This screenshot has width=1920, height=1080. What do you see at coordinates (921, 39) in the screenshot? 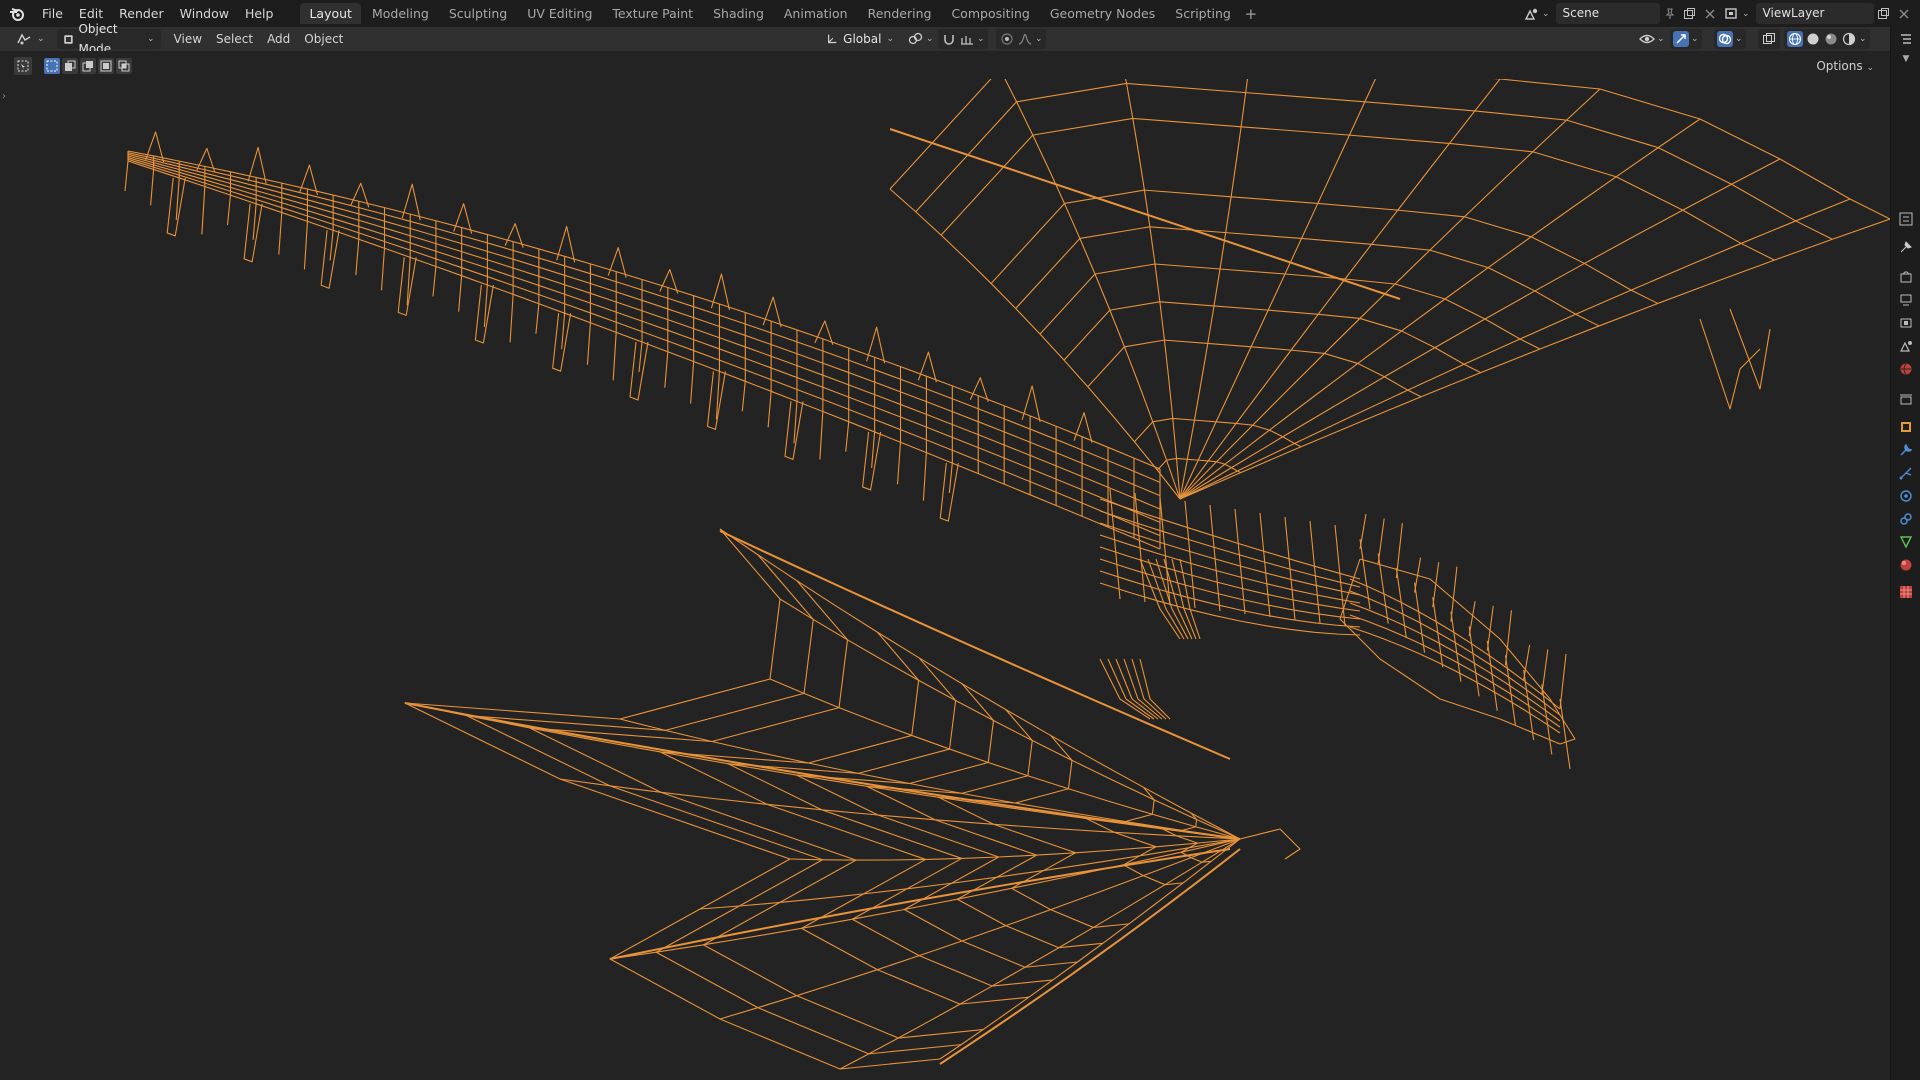
I see `pivot-point-selector: ⌄` at bounding box center [921, 39].